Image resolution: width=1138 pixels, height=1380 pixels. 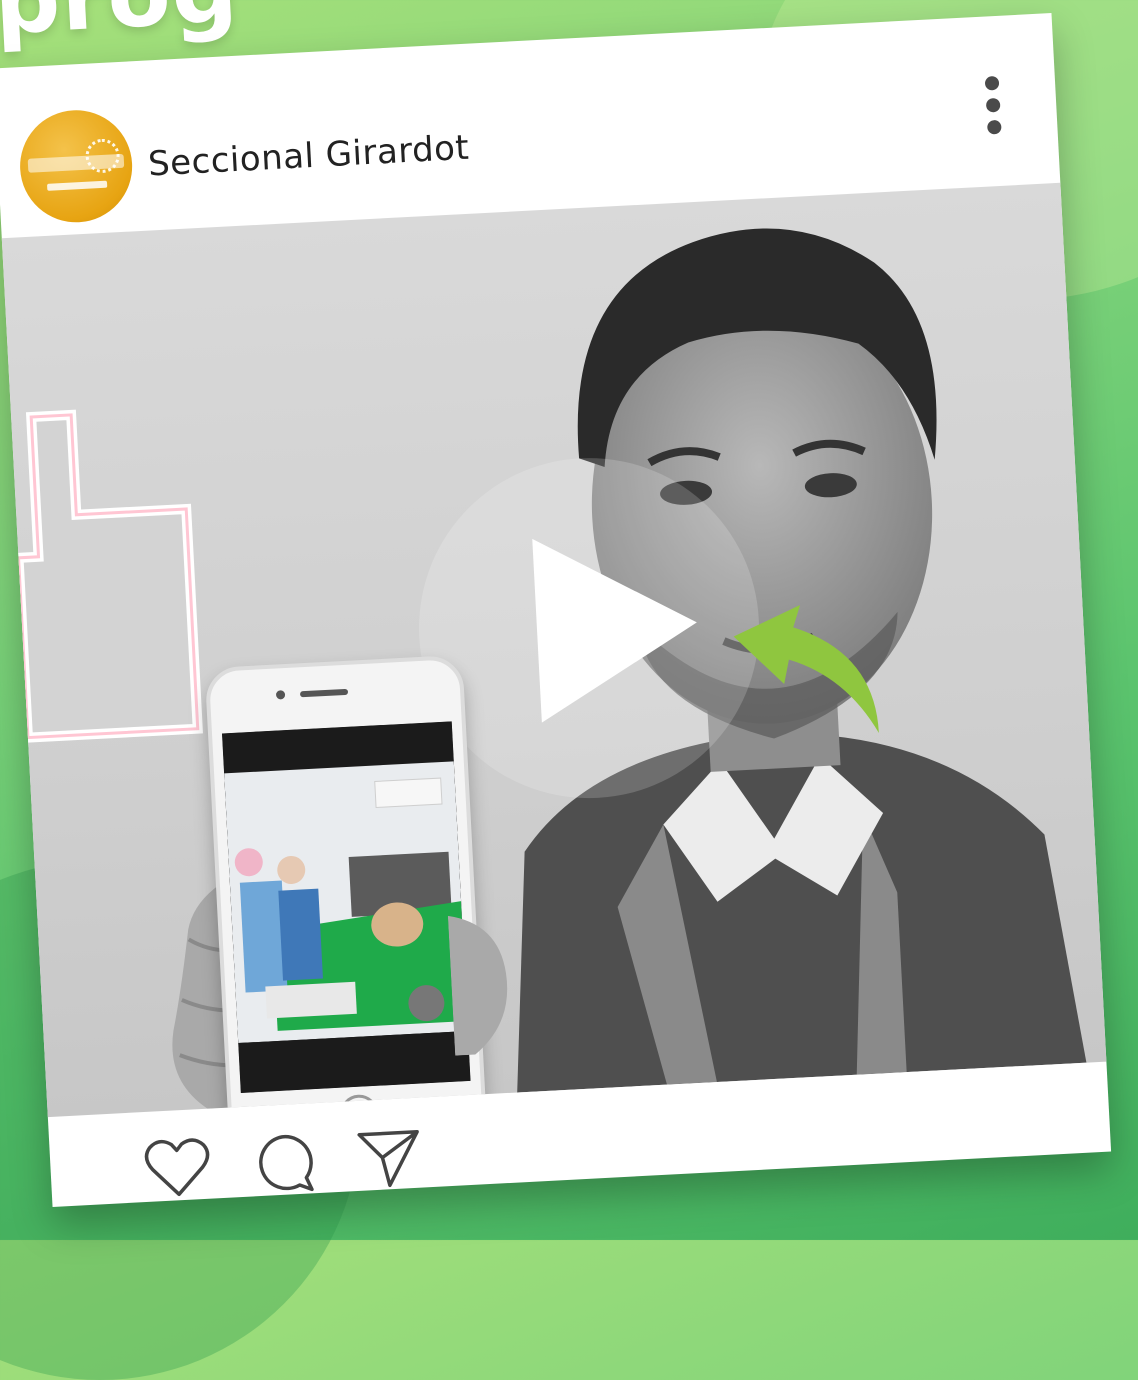 What do you see at coordinates (806, 669) in the screenshot?
I see `curved-arrow-icon` at bounding box center [806, 669].